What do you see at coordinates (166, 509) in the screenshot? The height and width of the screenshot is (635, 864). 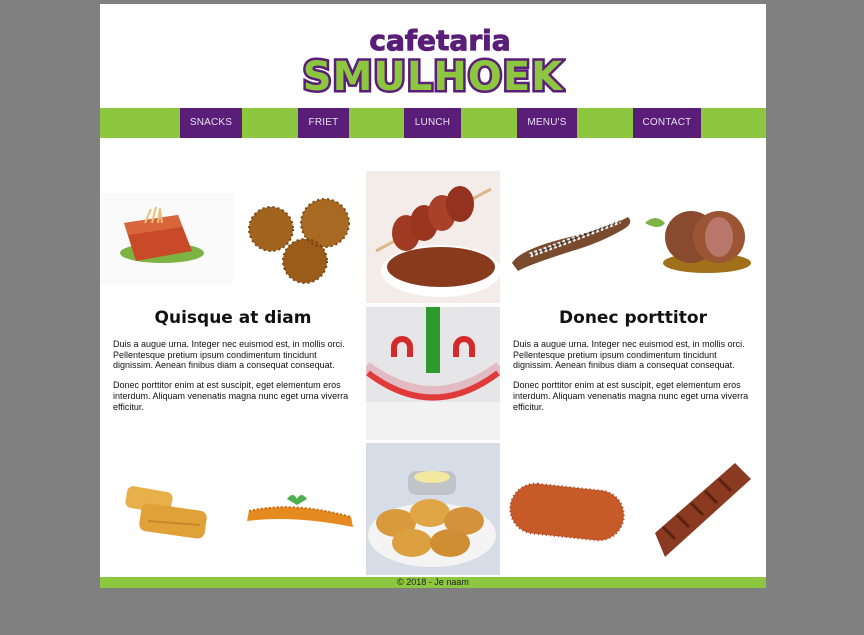 I see `snack-image-loempia` at bounding box center [166, 509].